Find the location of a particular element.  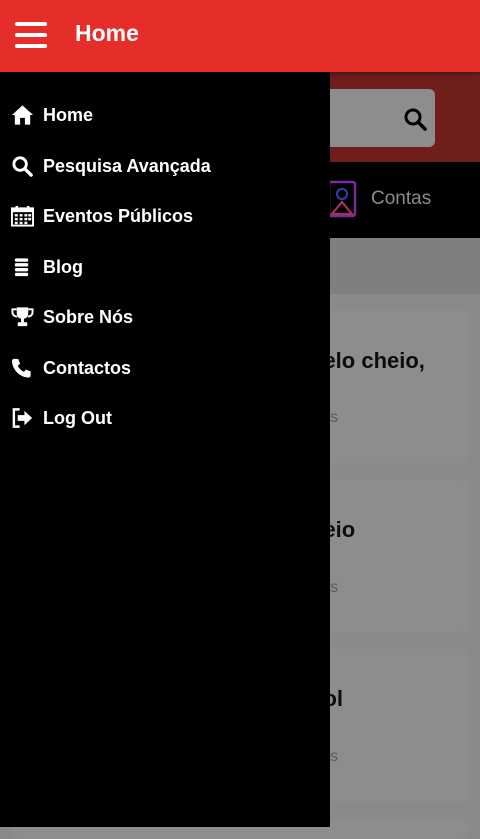

calendar-icon is located at coordinates (22, 216).